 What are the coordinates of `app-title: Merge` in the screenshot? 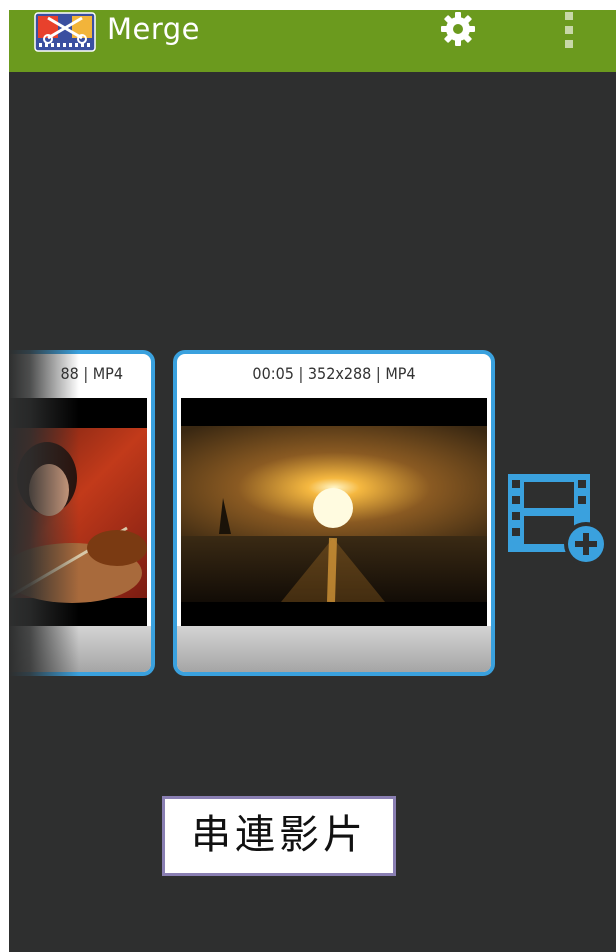 It's located at (154, 29).